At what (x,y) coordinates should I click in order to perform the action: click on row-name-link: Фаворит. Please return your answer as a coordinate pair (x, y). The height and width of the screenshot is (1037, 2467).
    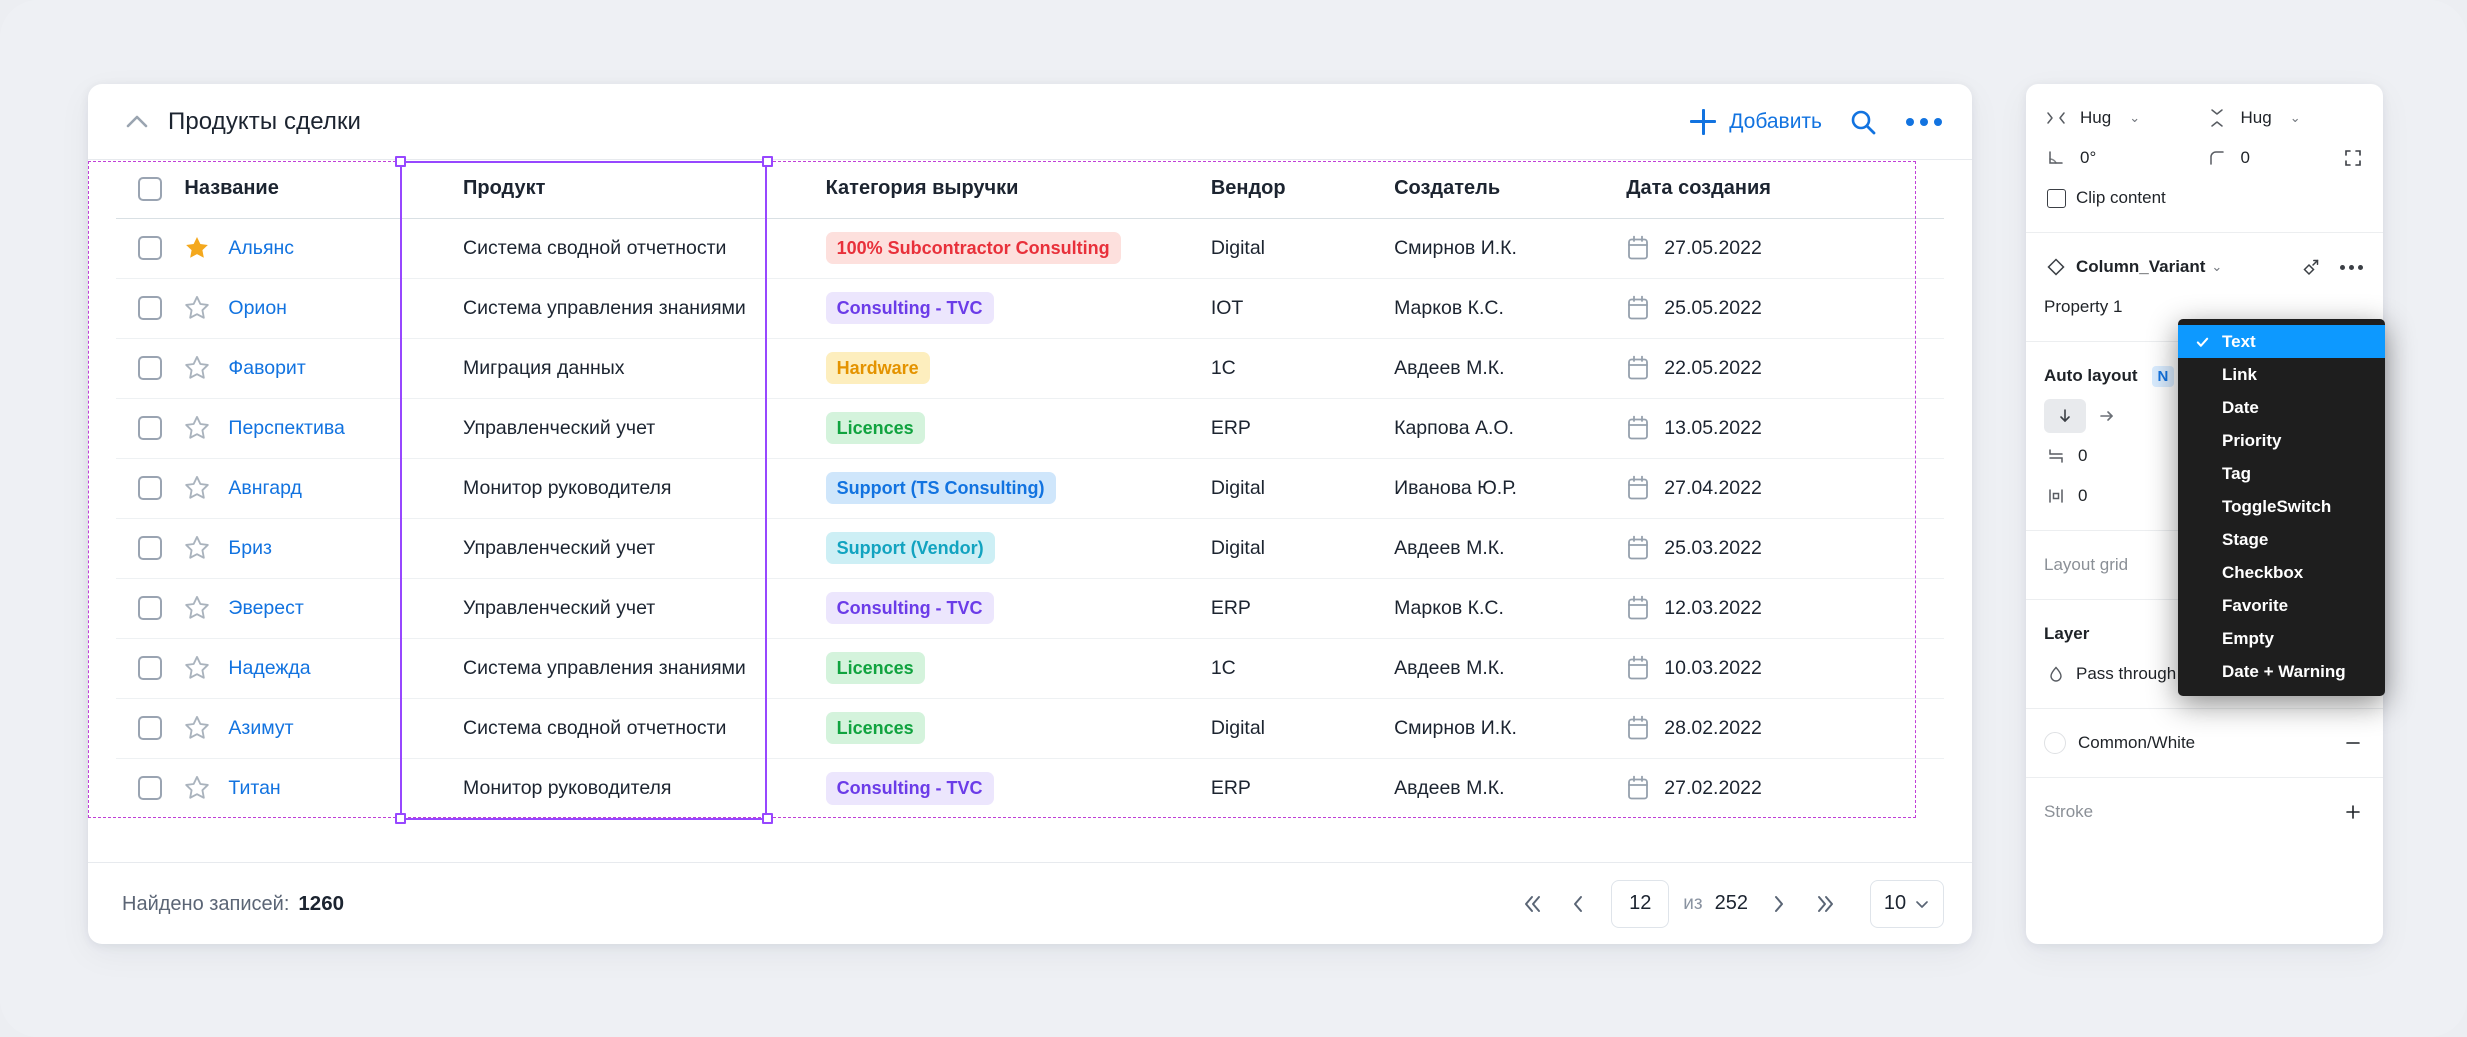
    Looking at the image, I should click on (266, 368).